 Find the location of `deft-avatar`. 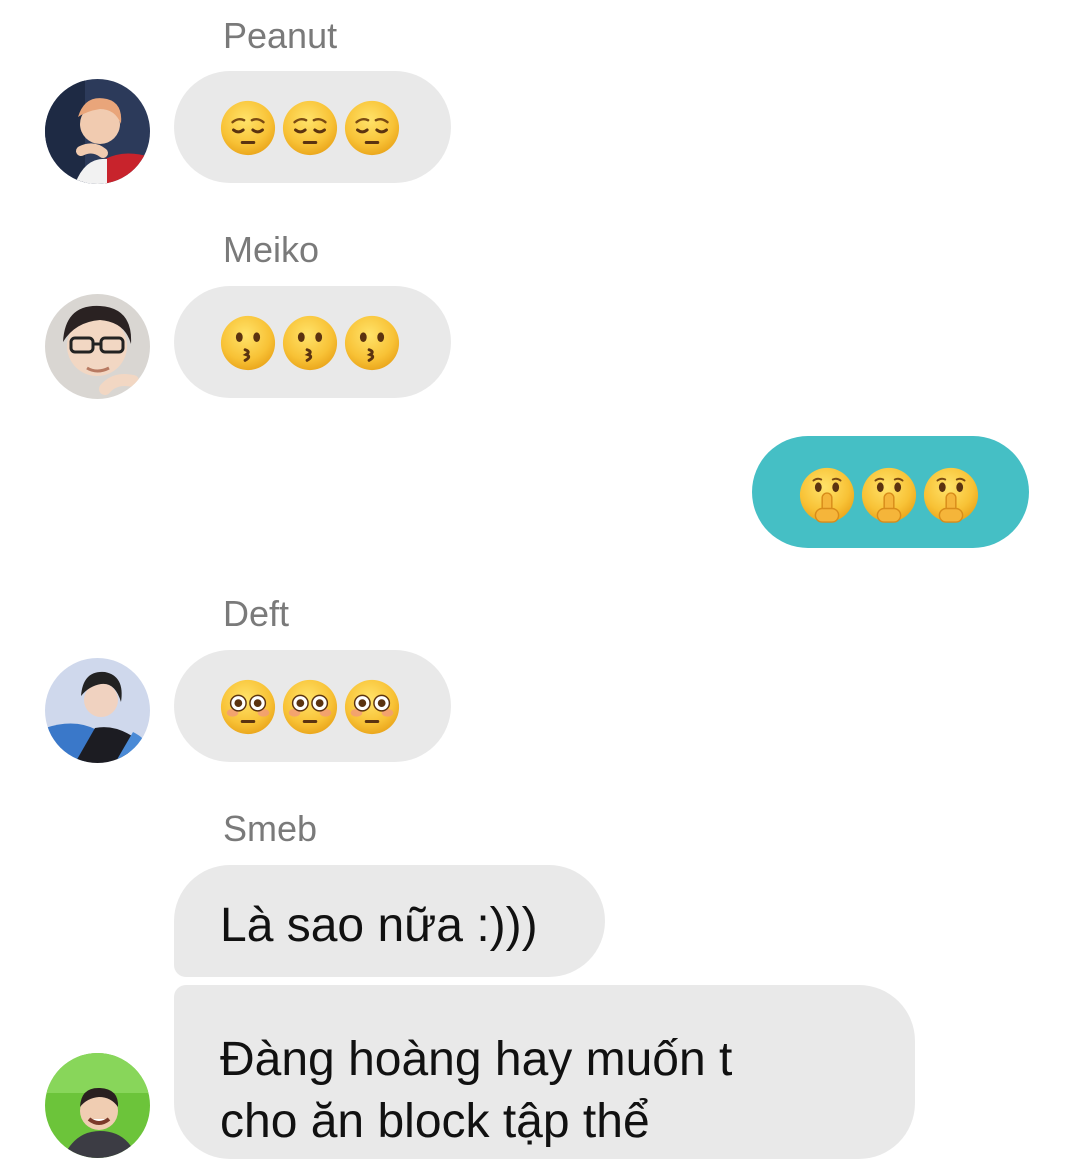

deft-avatar is located at coordinates (97, 710).